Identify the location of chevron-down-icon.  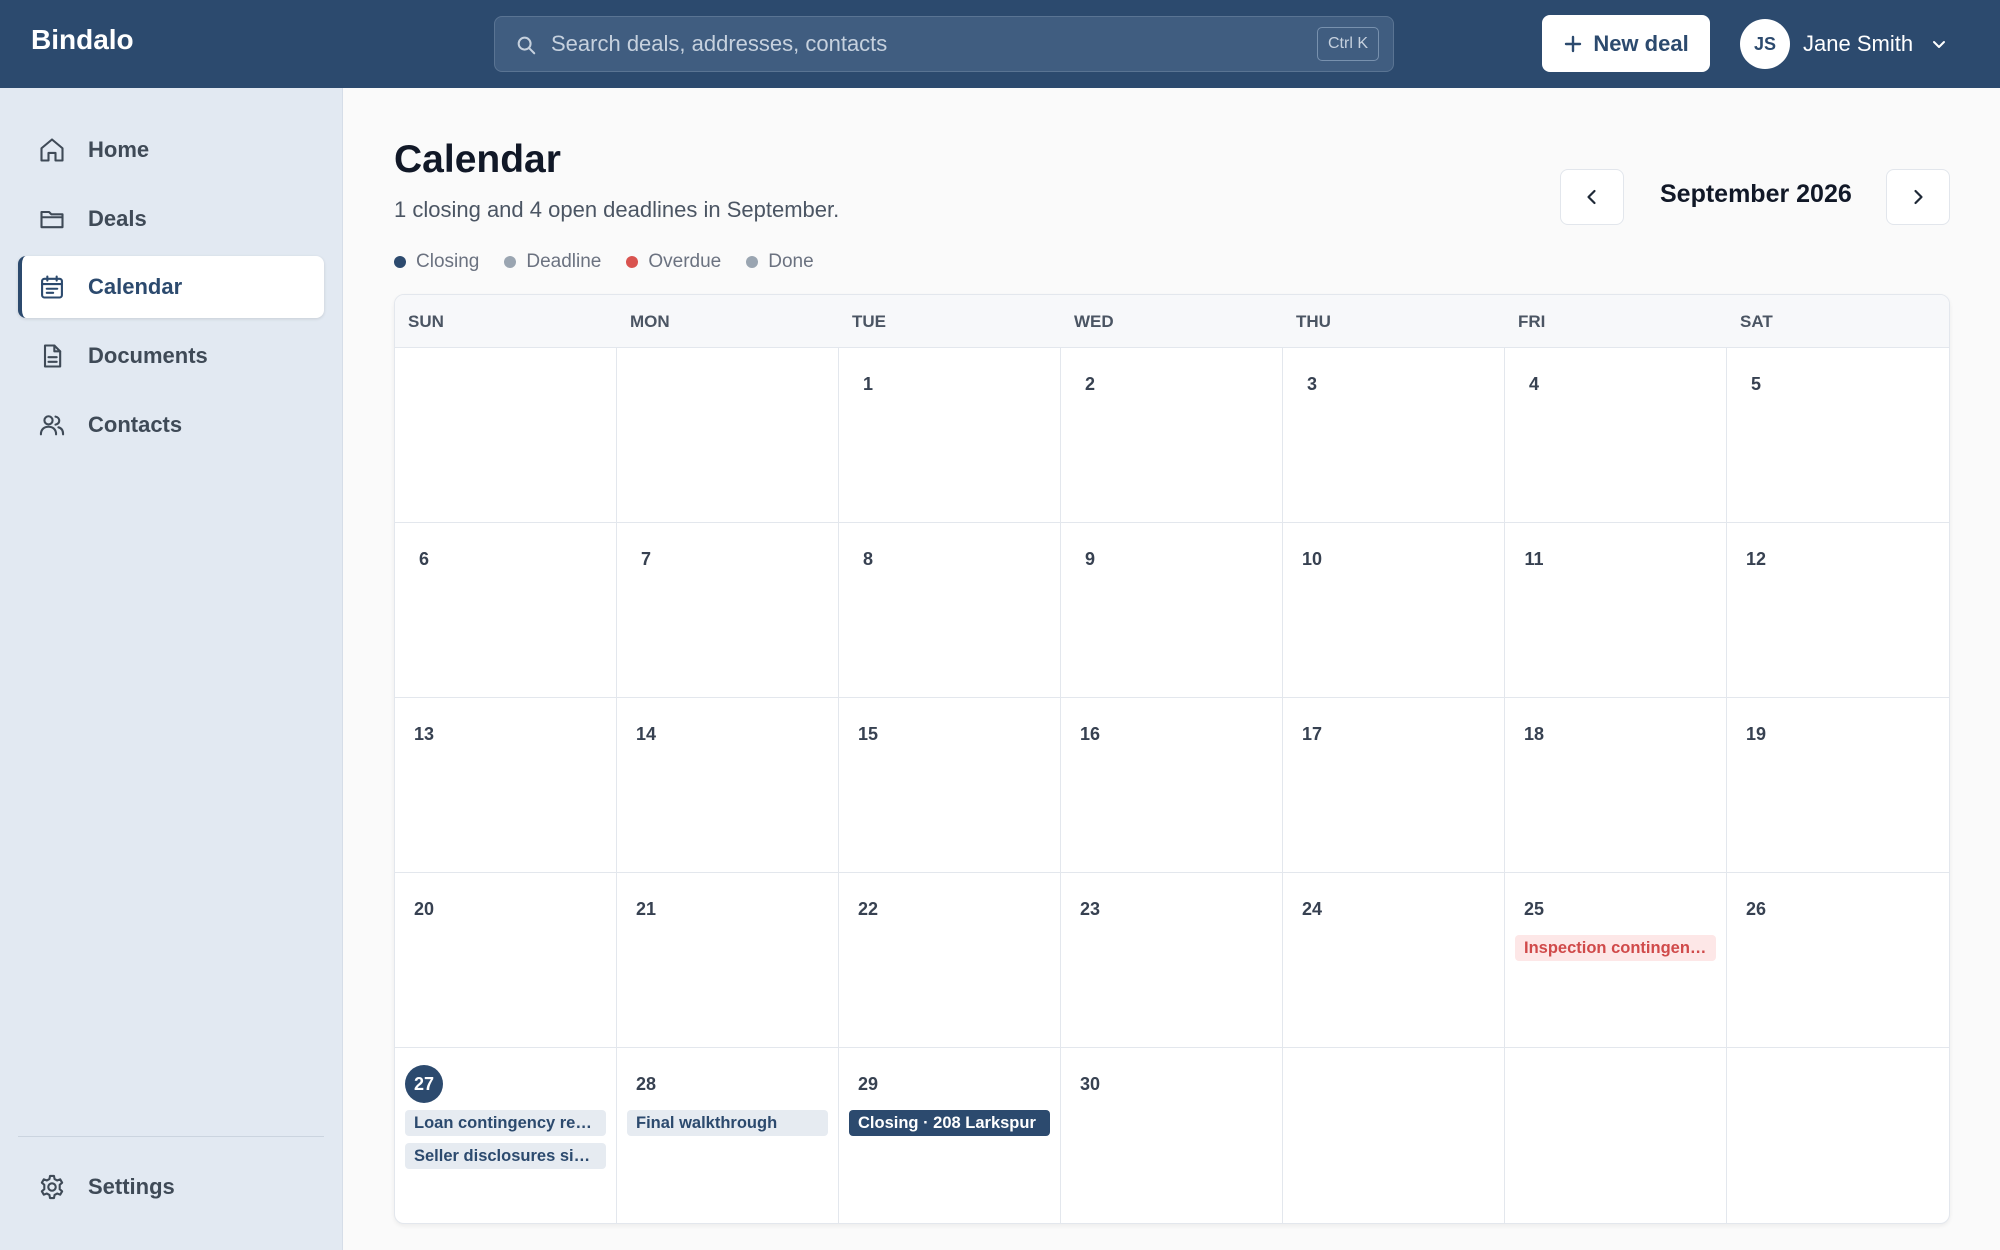
(1939, 44).